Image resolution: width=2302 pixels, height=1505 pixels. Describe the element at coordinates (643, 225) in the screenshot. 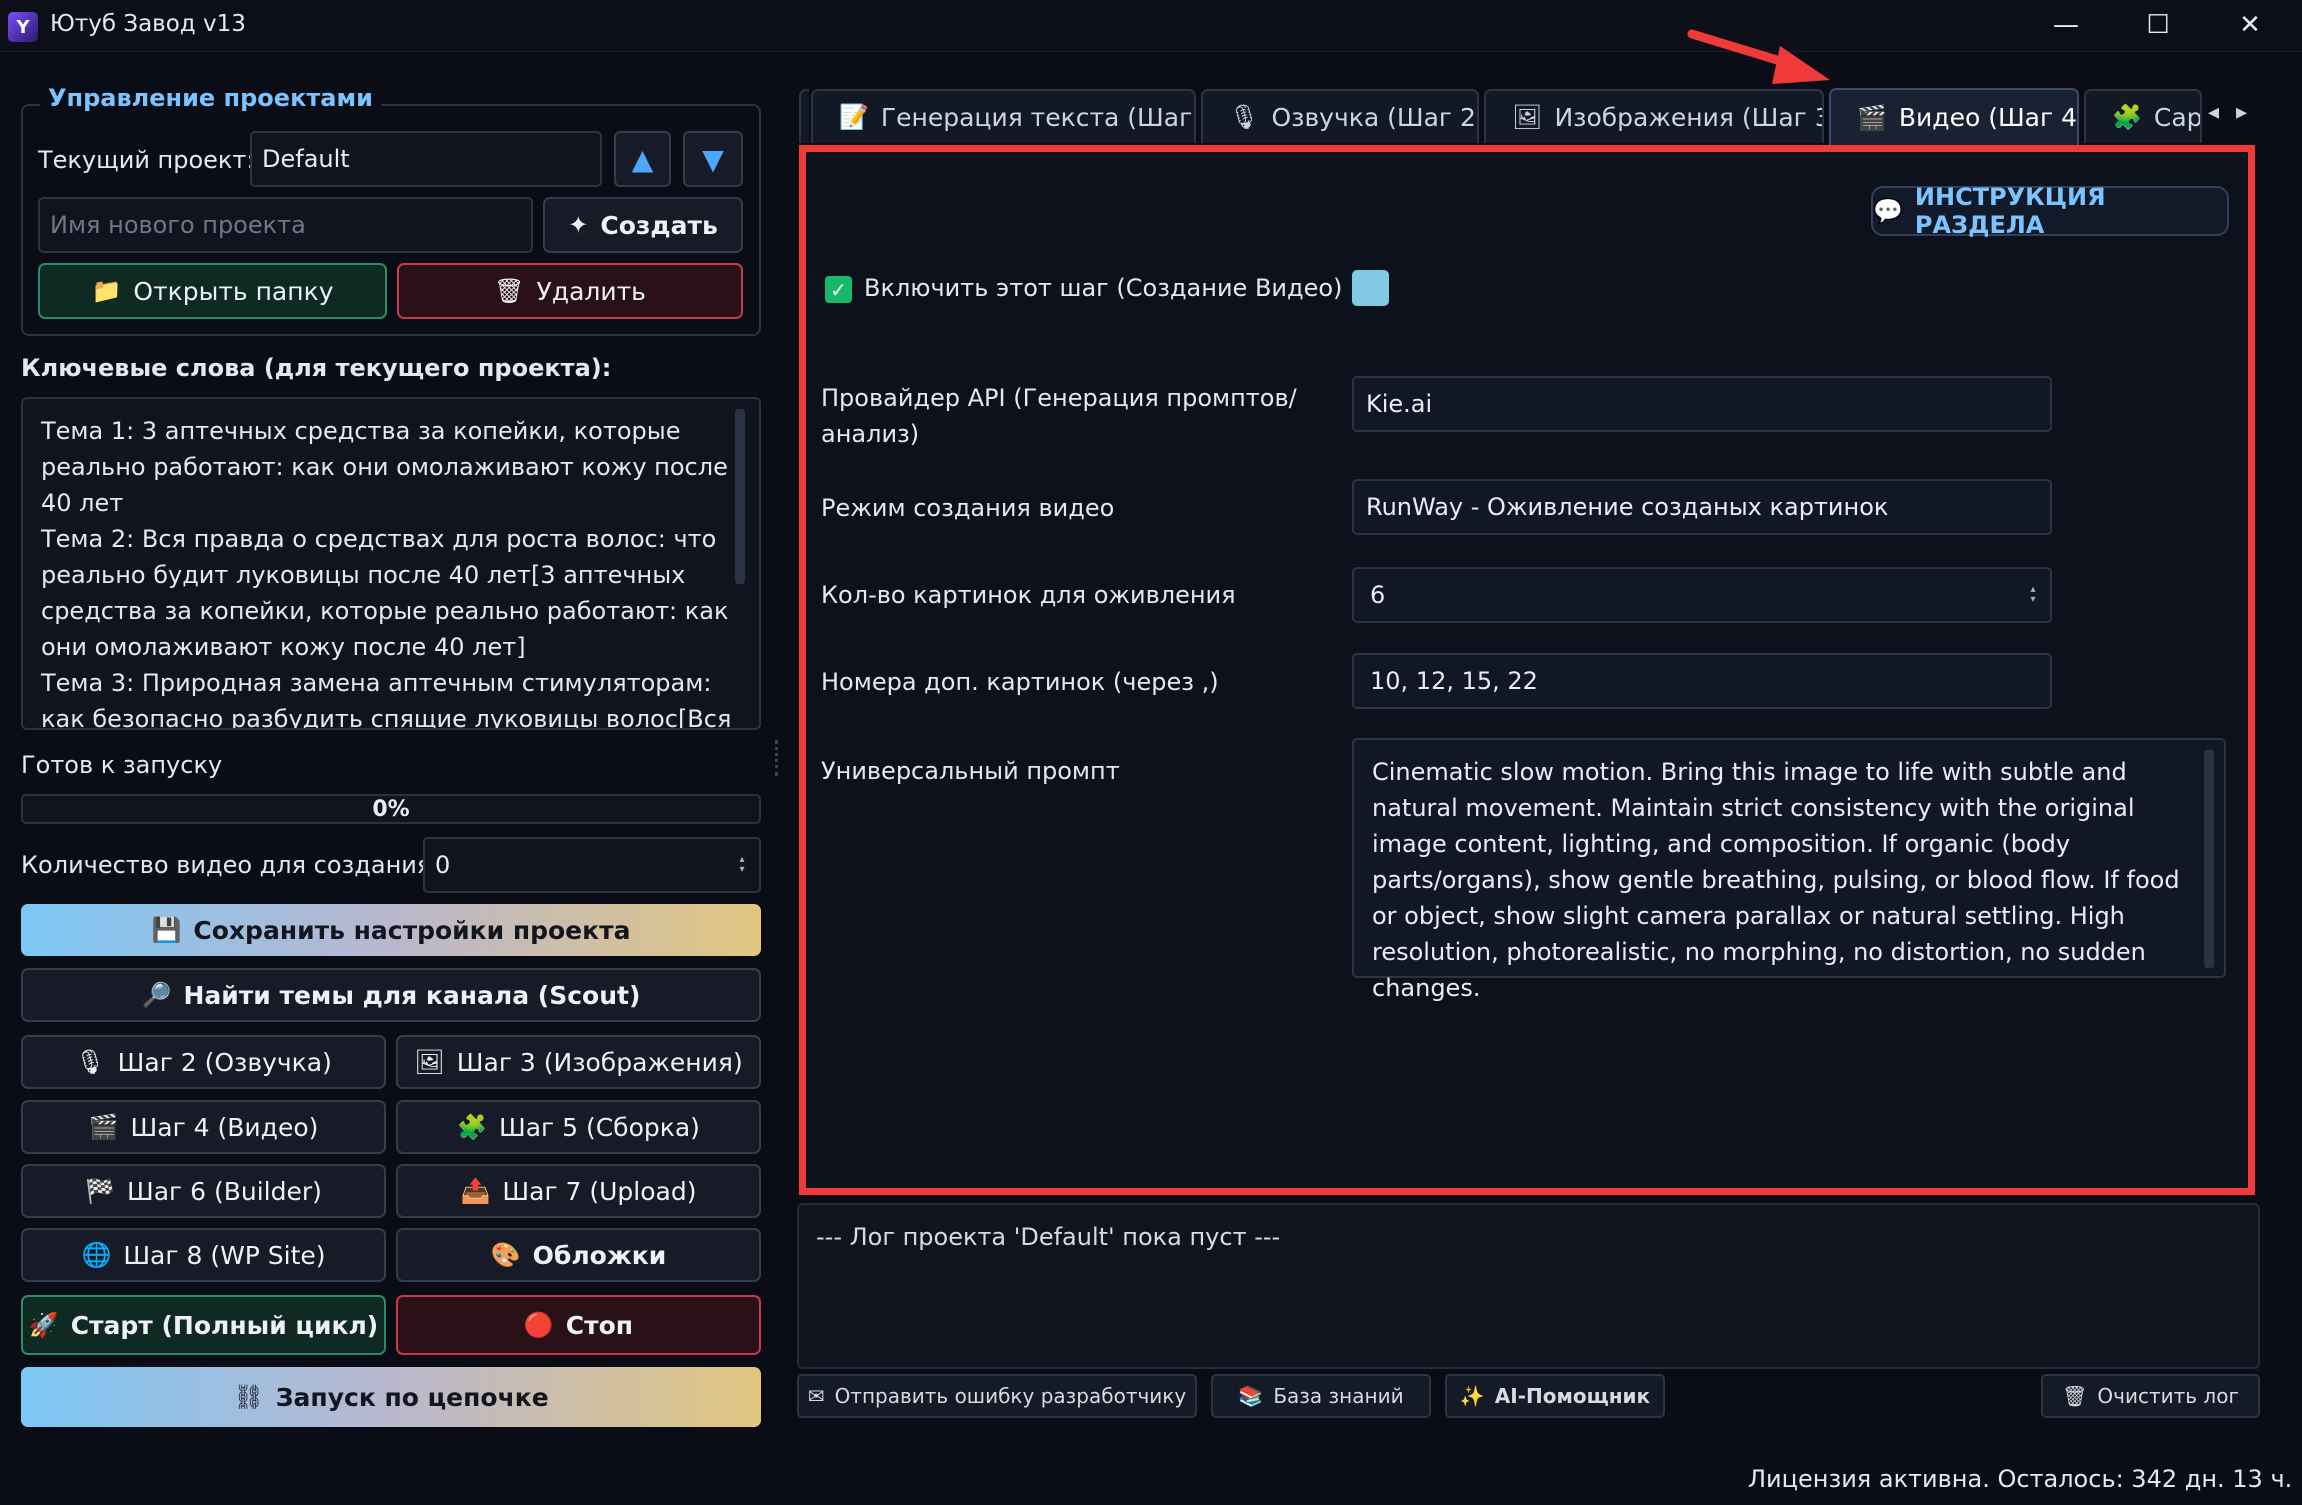

I see `create-project-button: ✦ Создать` at that location.